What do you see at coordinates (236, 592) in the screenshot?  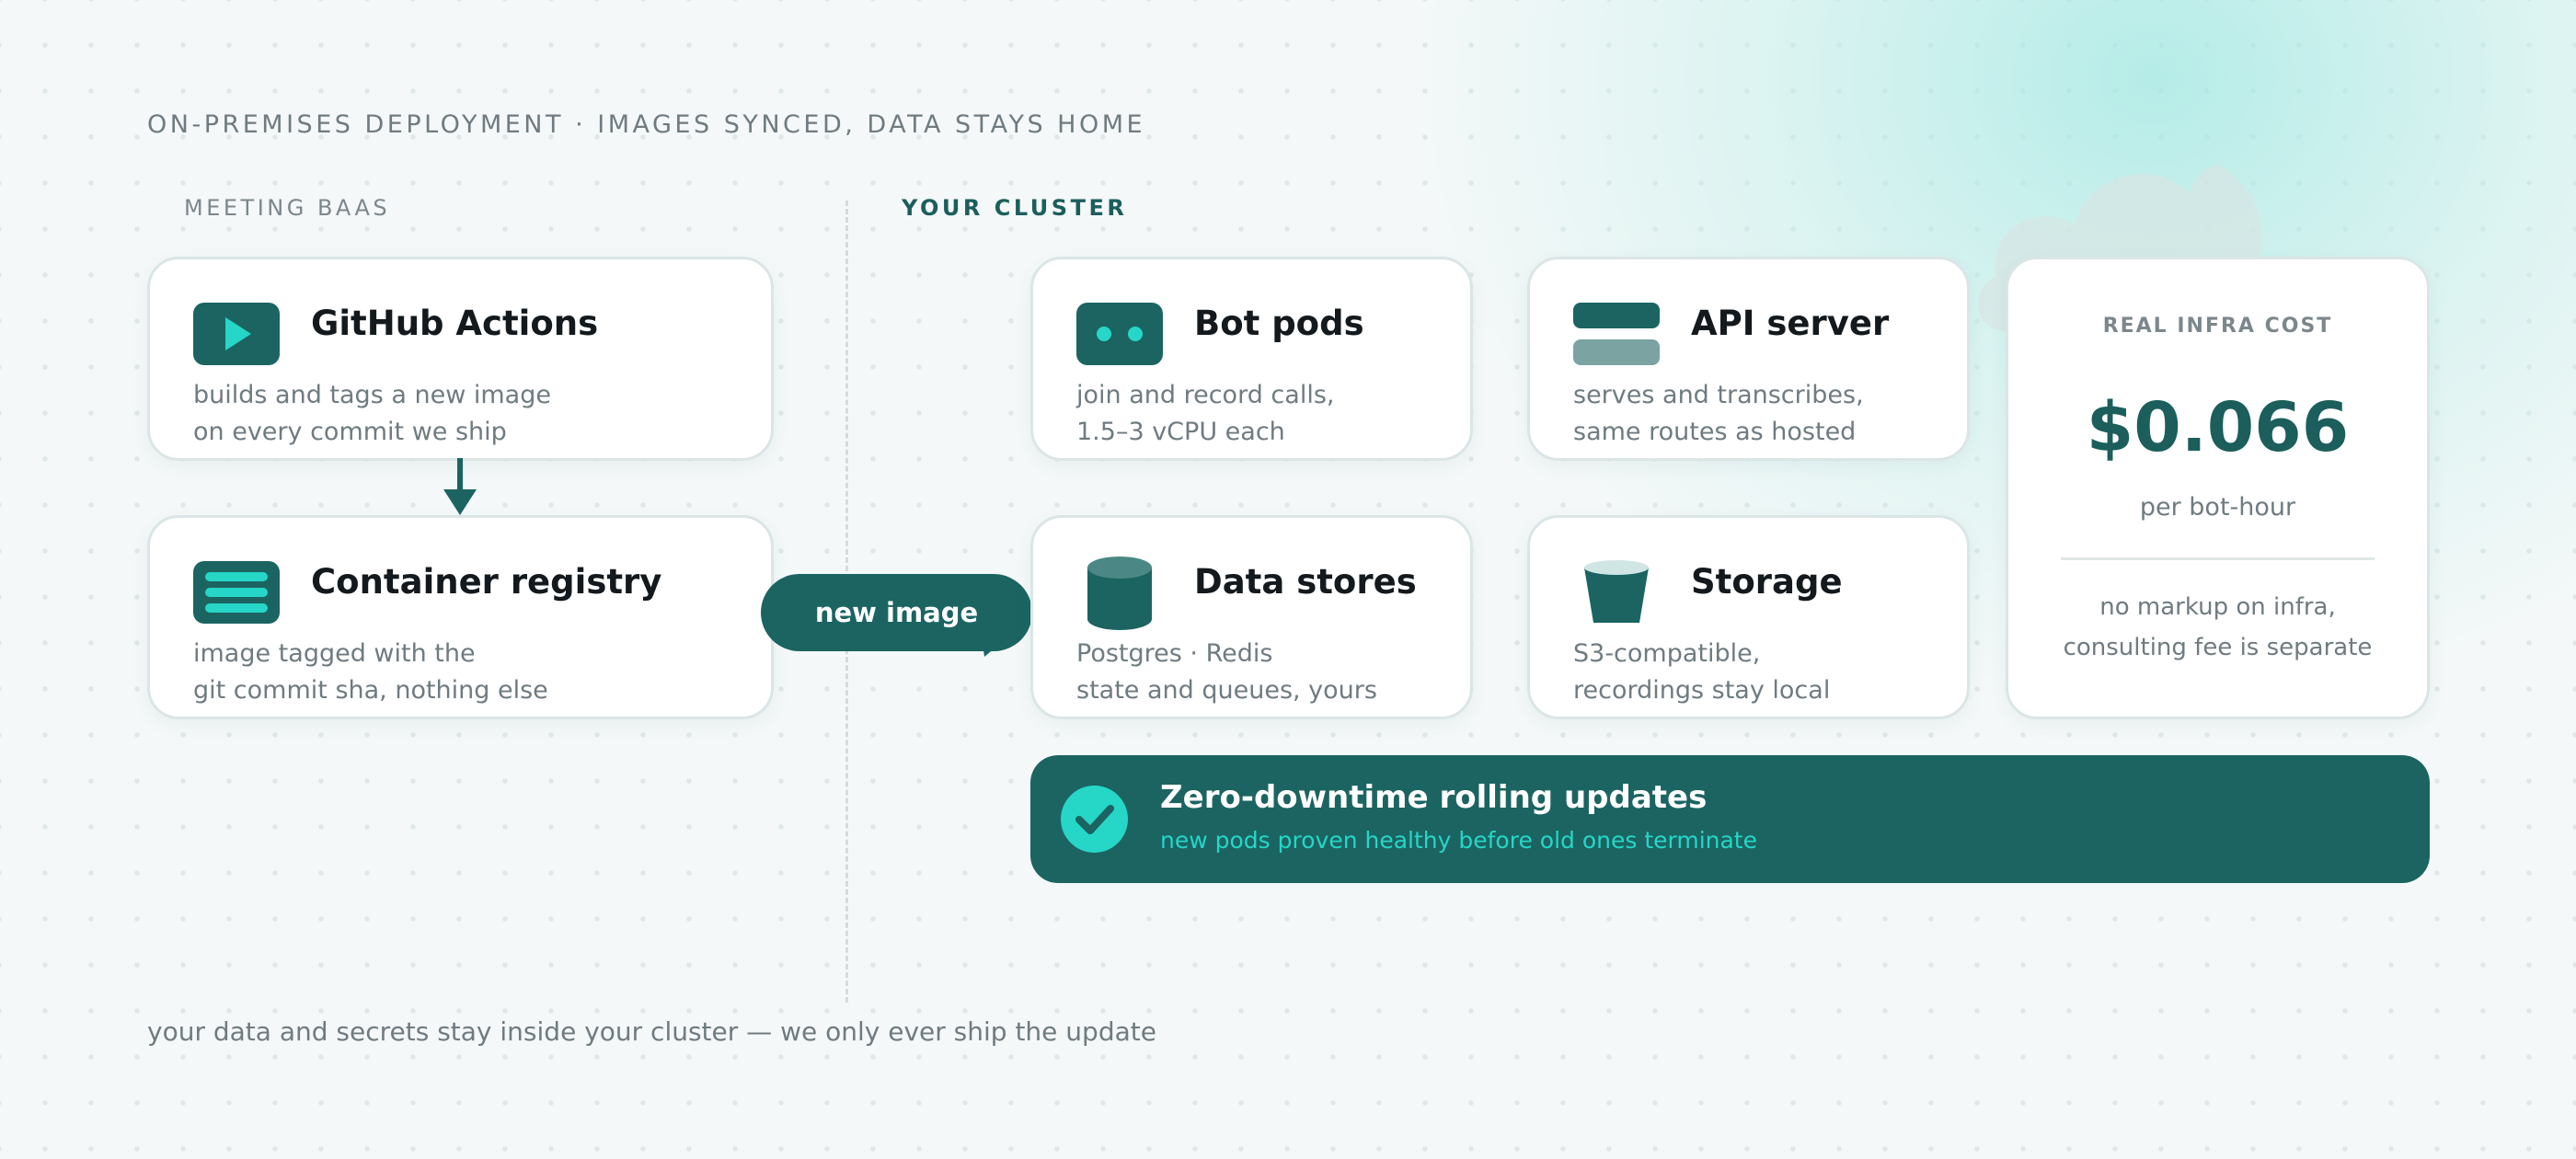 I see `registry-icon` at bounding box center [236, 592].